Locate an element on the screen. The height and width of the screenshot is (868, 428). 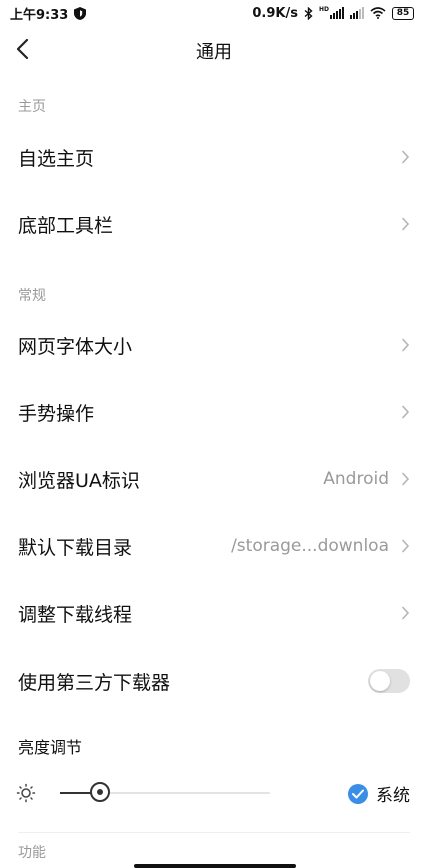
toggle-knob is located at coordinates (380, 681).